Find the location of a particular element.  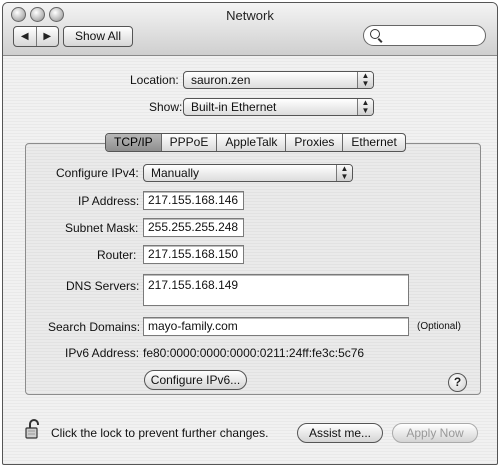

dns-servers-label: DNS Servers: is located at coordinates (103, 286).